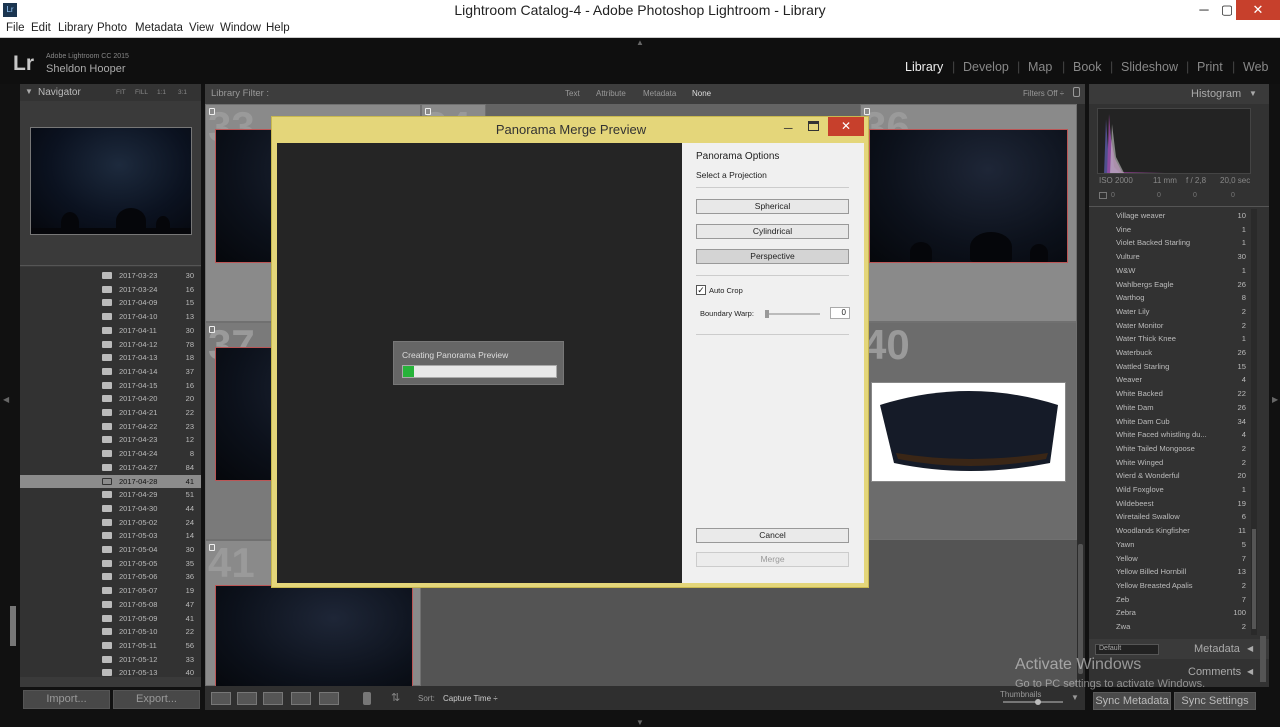 This screenshot has height=727, width=1280. I want to click on close-button: ✕, so click(1258, 10).